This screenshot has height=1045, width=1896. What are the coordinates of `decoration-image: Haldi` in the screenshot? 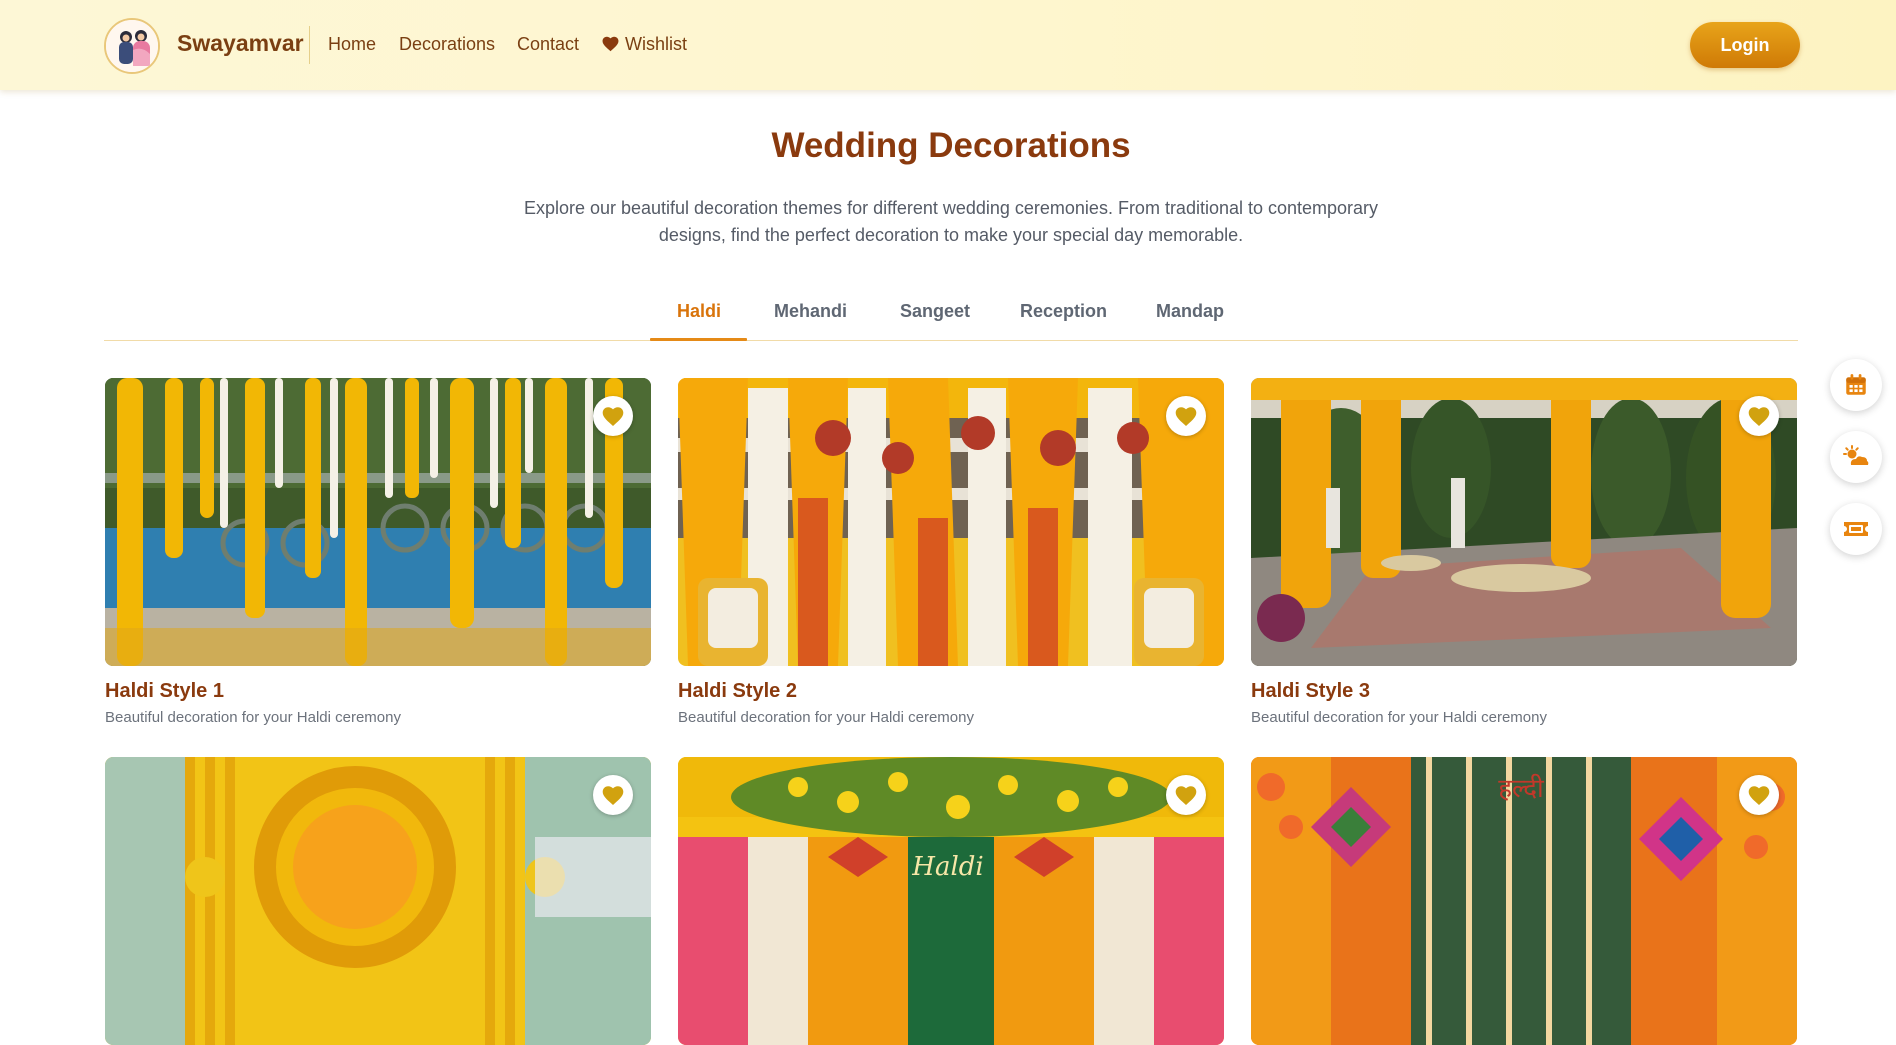 It's located at (951, 901).